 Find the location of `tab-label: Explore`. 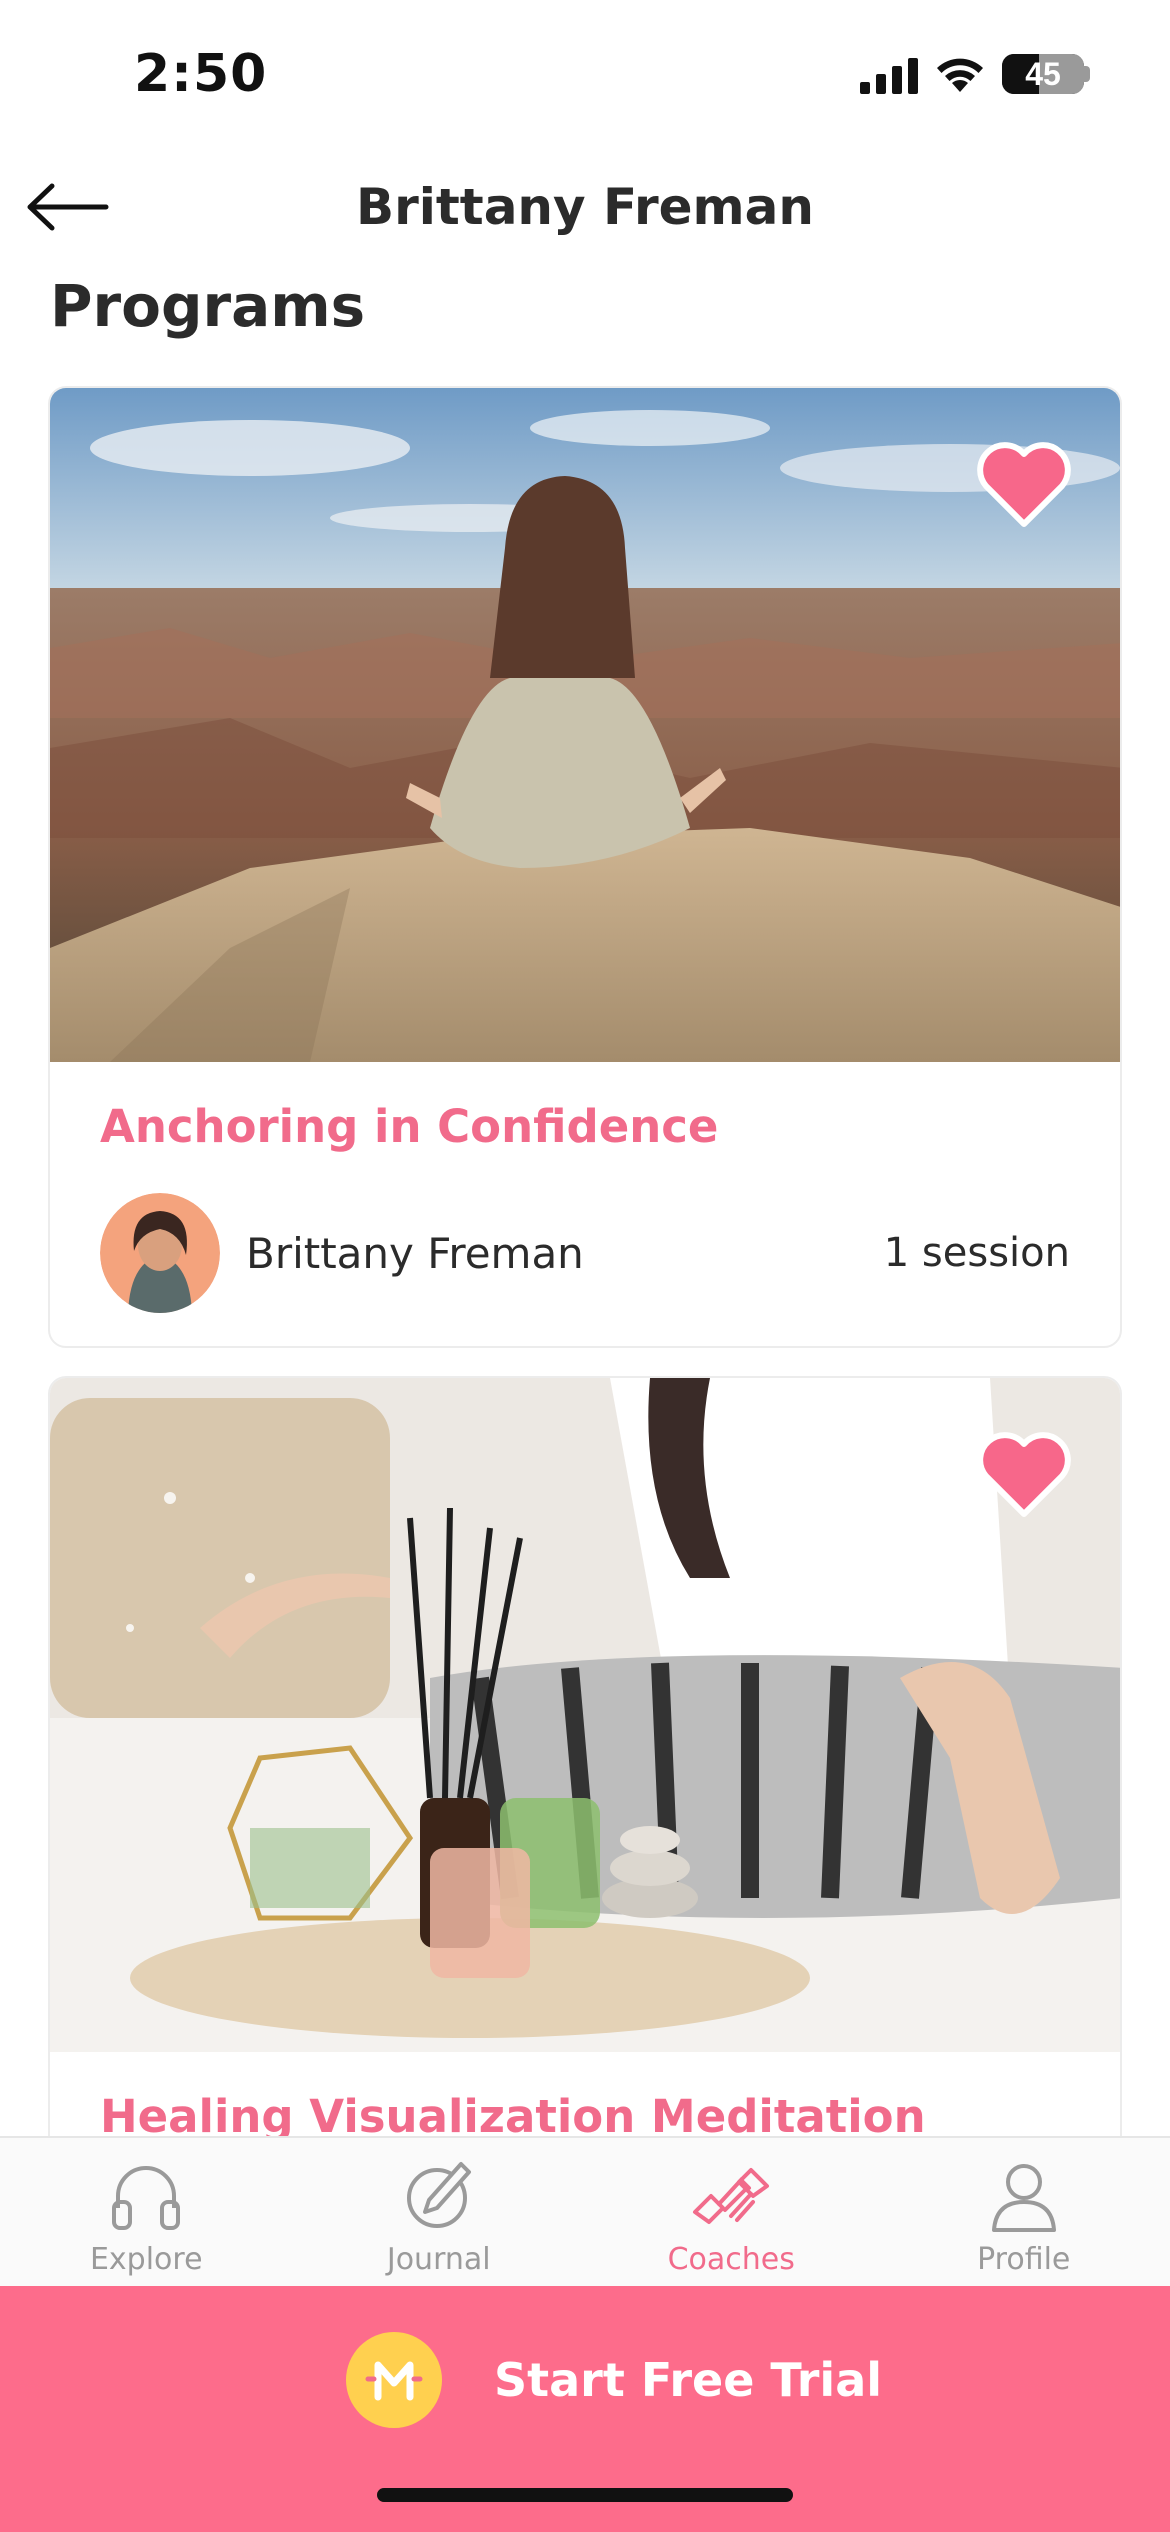

tab-label: Explore is located at coordinates (146, 2259).